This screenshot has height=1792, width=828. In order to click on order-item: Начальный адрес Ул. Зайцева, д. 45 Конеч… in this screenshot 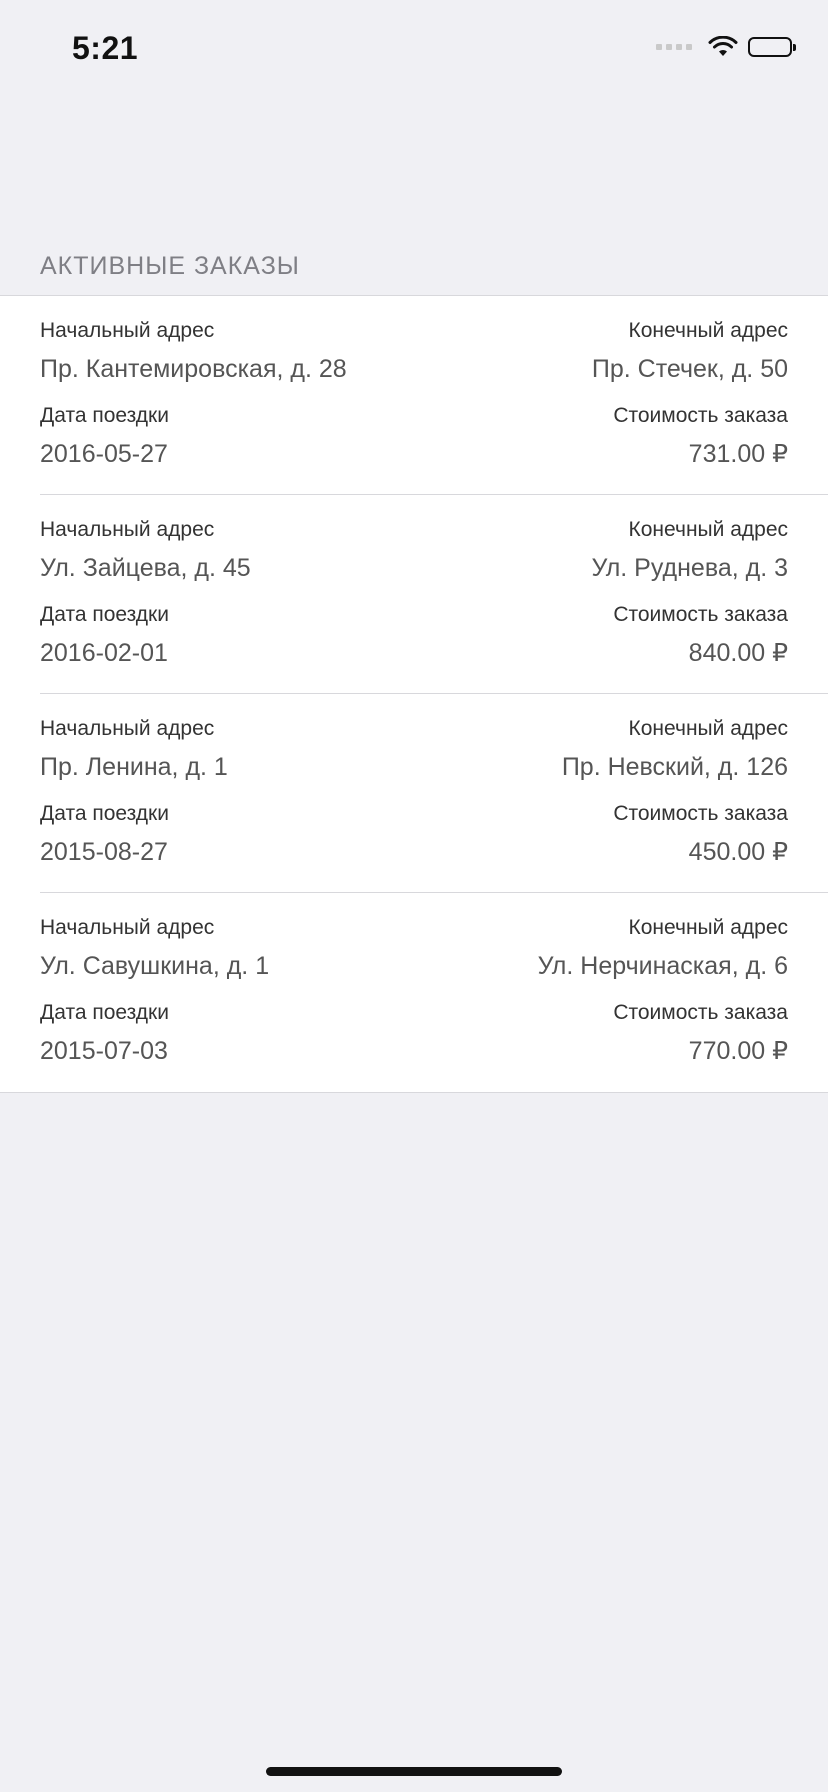, I will do `click(434, 594)`.